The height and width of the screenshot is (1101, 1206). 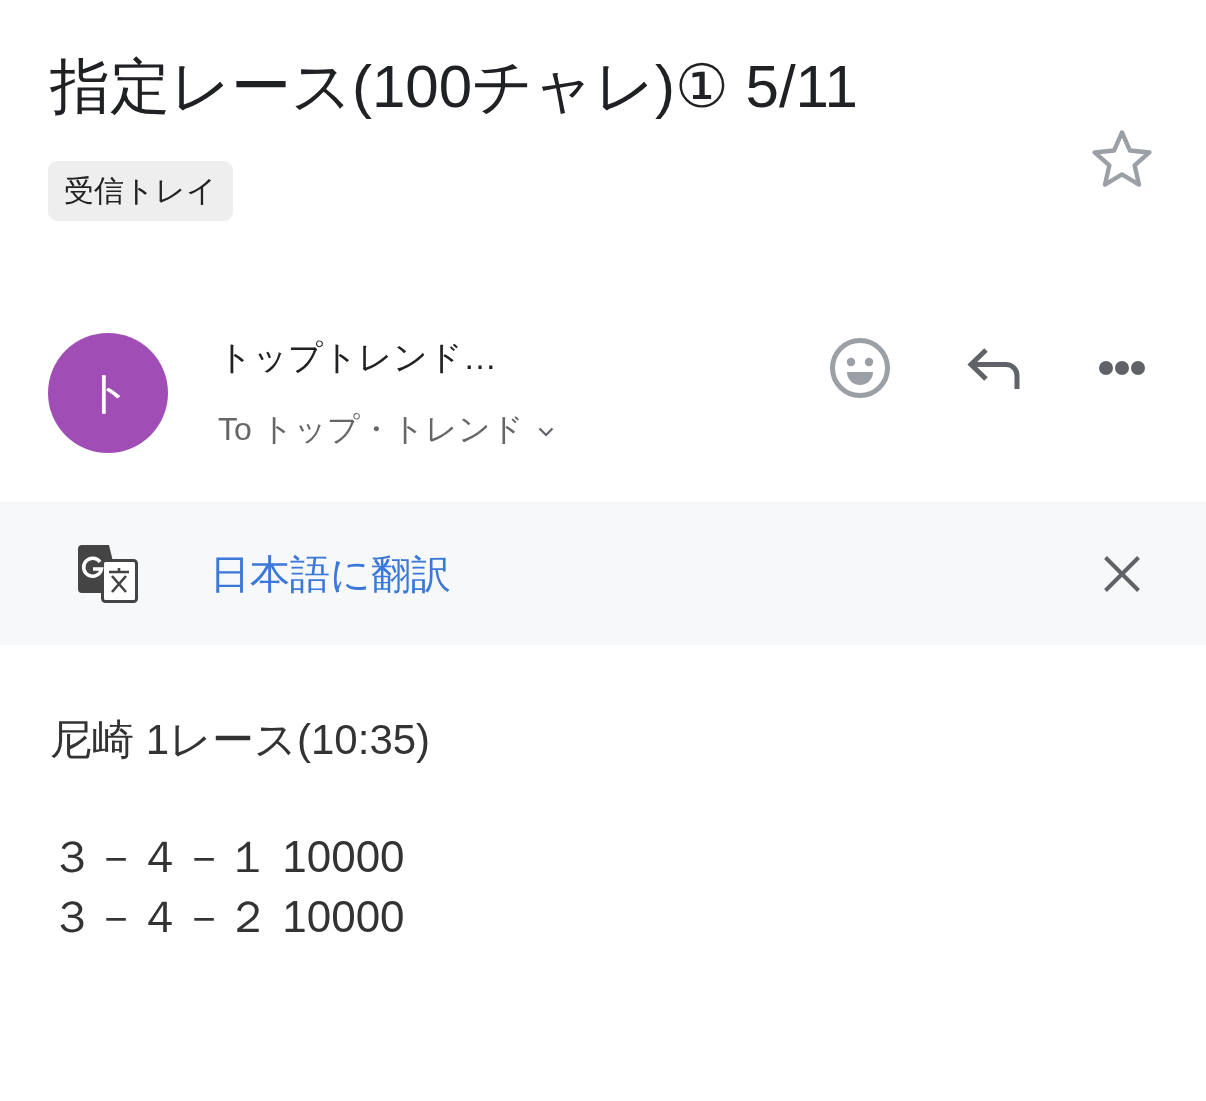 I want to click on avatar: ト, so click(x=108, y=393).